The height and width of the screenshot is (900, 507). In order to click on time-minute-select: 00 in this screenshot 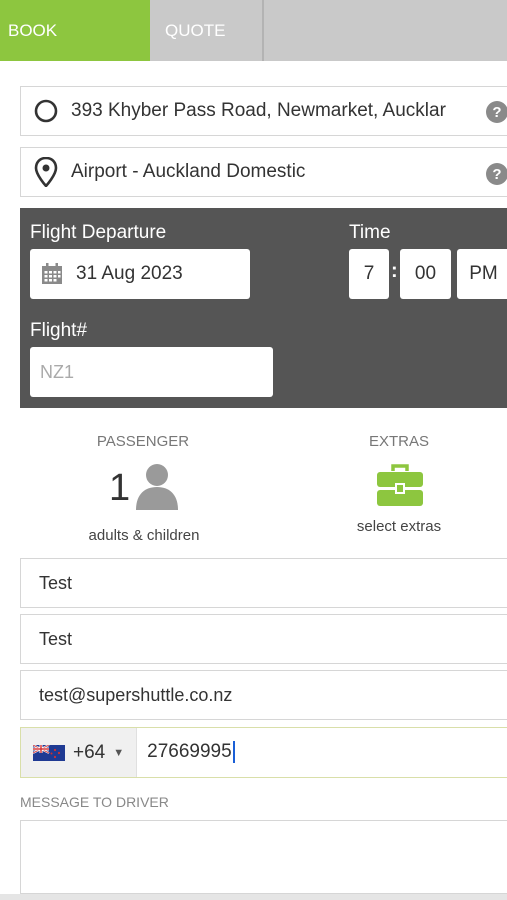, I will do `click(425, 274)`.